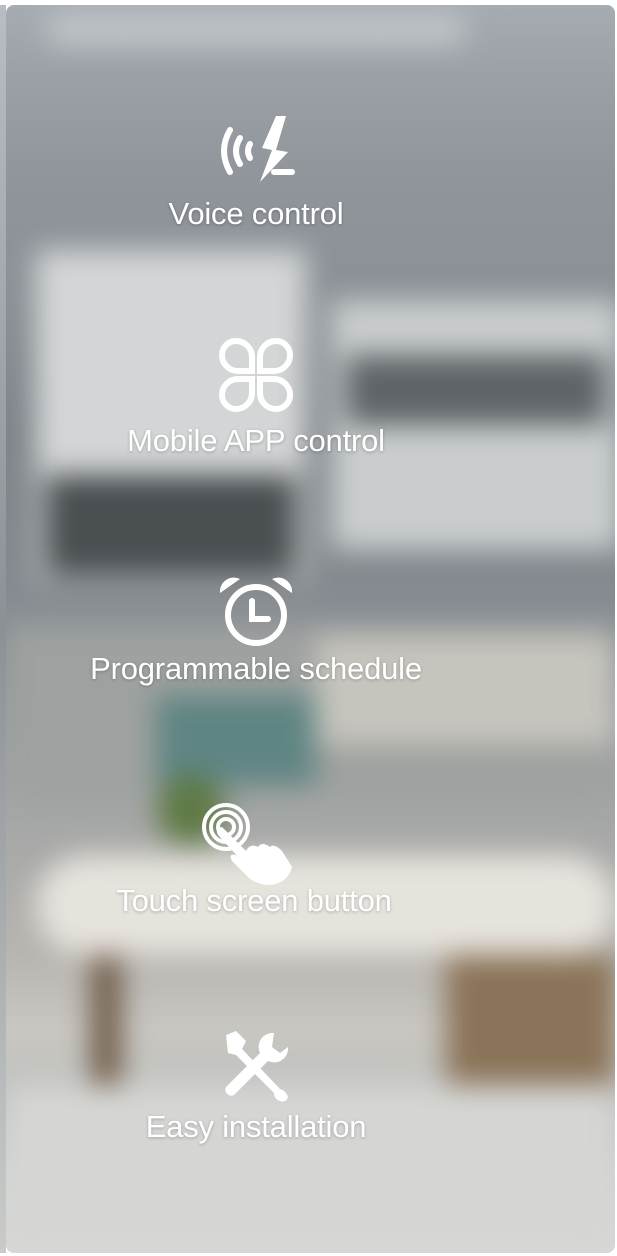  What do you see at coordinates (256, 611) in the screenshot?
I see `alarm-clock-icon` at bounding box center [256, 611].